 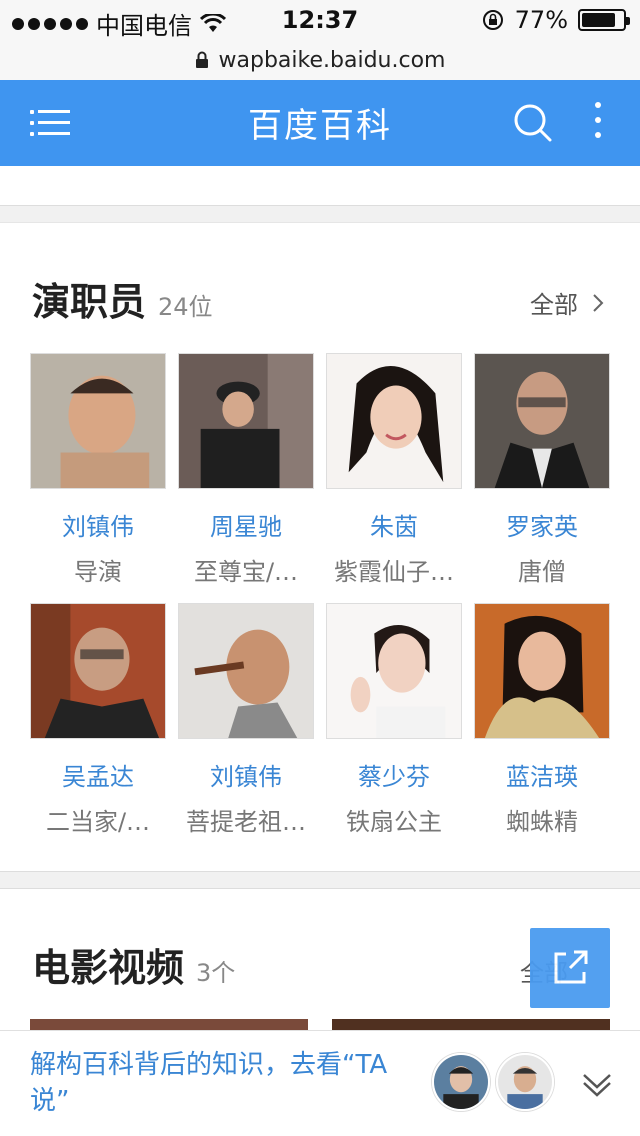 What do you see at coordinates (89, 302) in the screenshot?
I see `cast-title: 演职员` at bounding box center [89, 302].